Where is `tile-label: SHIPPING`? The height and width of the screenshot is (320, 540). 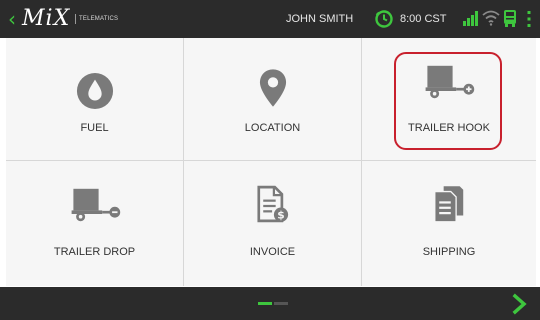 tile-label: SHIPPING is located at coordinates (449, 252).